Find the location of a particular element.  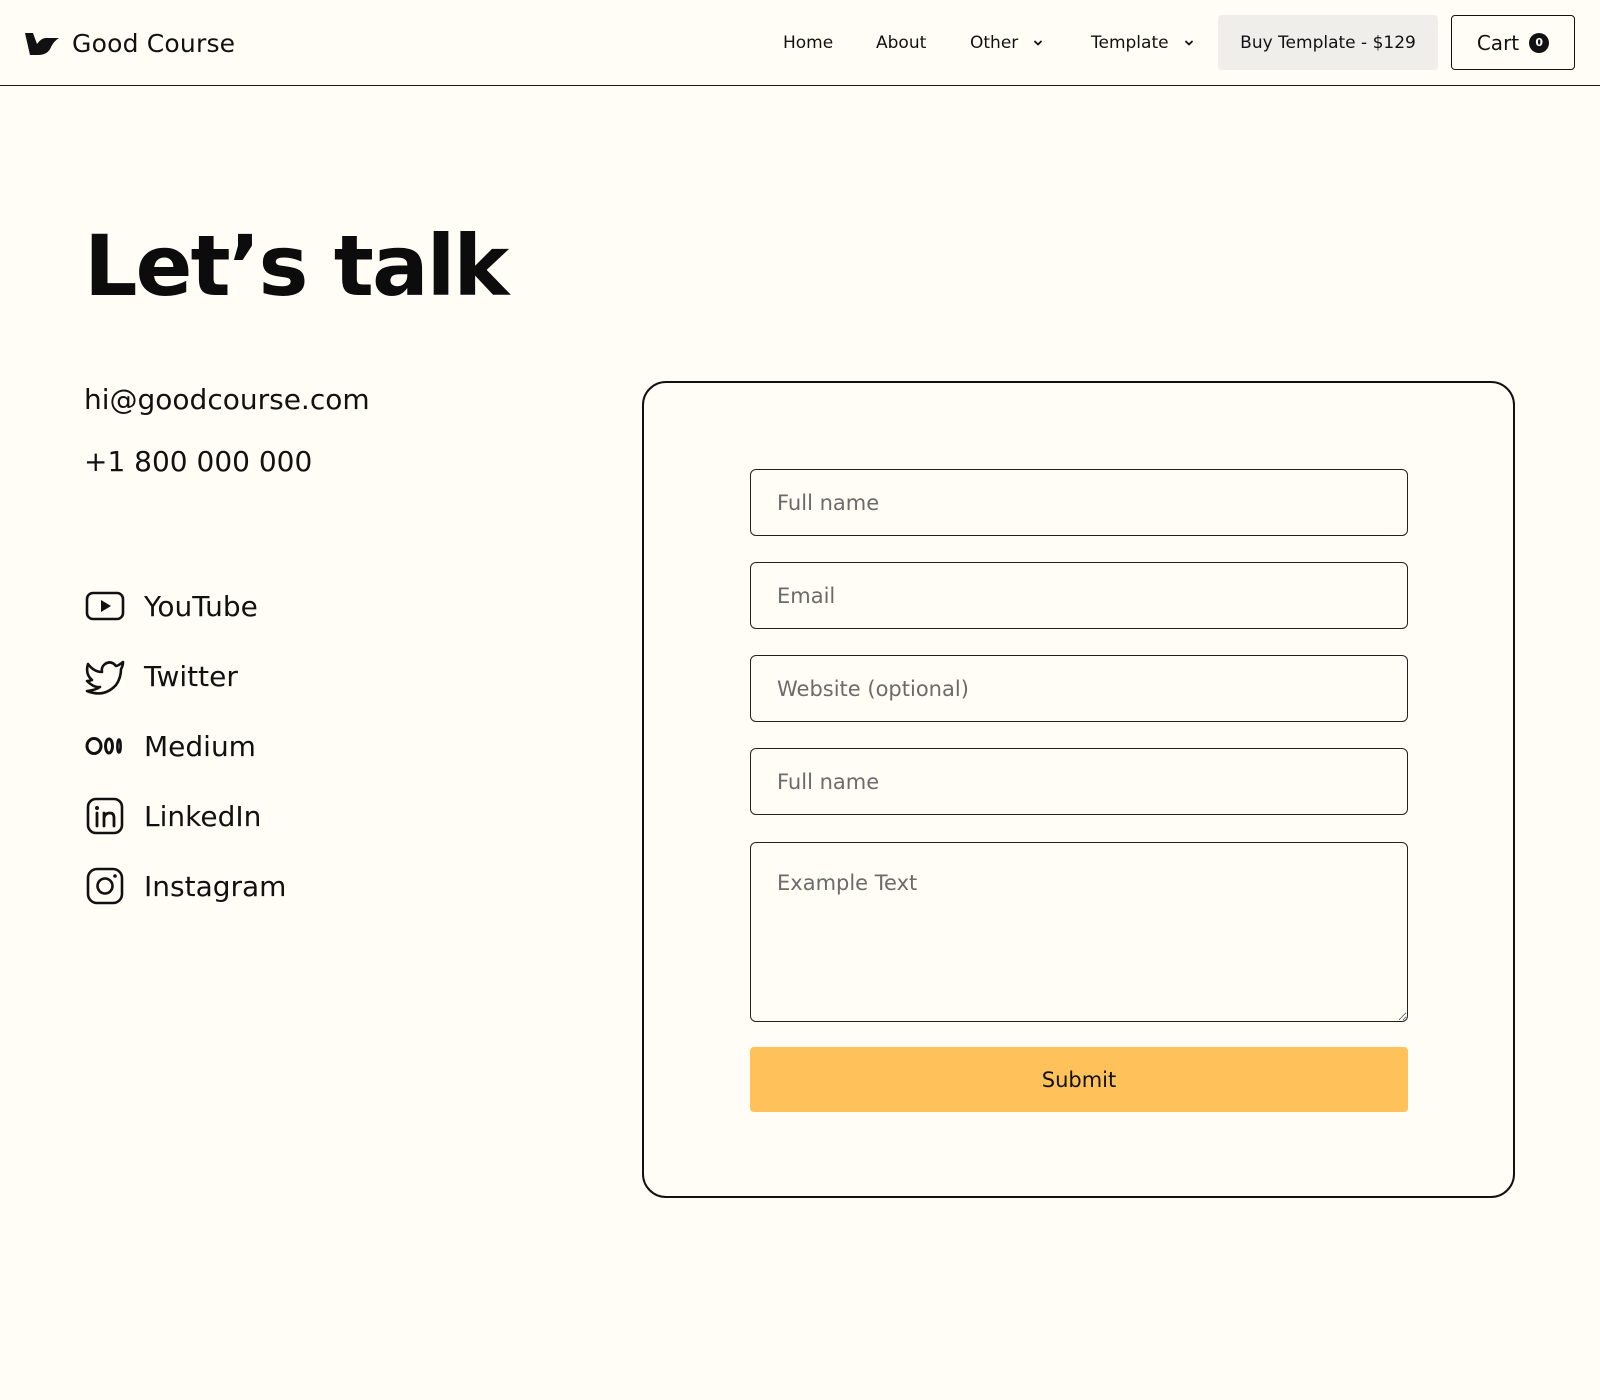

social-link-instagram: Instagram is located at coordinates (185, 886).